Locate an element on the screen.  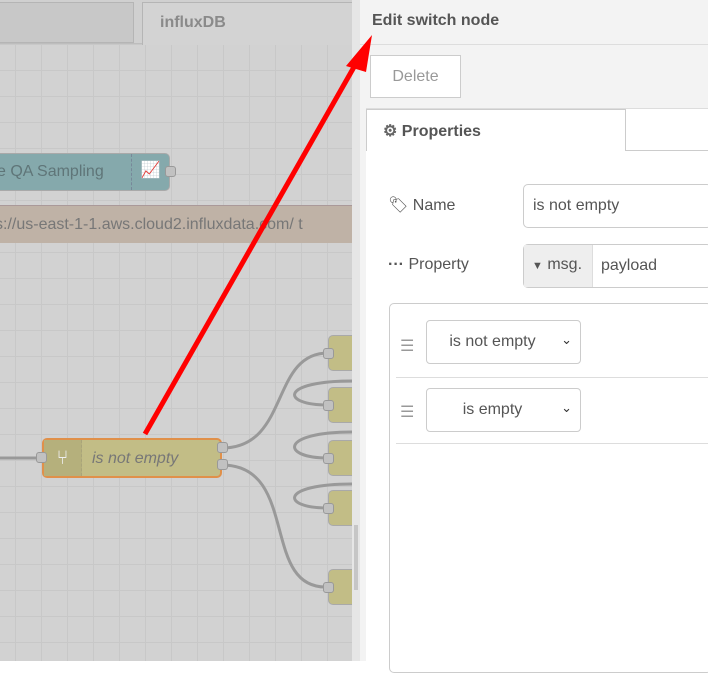
tab-label: Properties is located at coordinates (441, 131).